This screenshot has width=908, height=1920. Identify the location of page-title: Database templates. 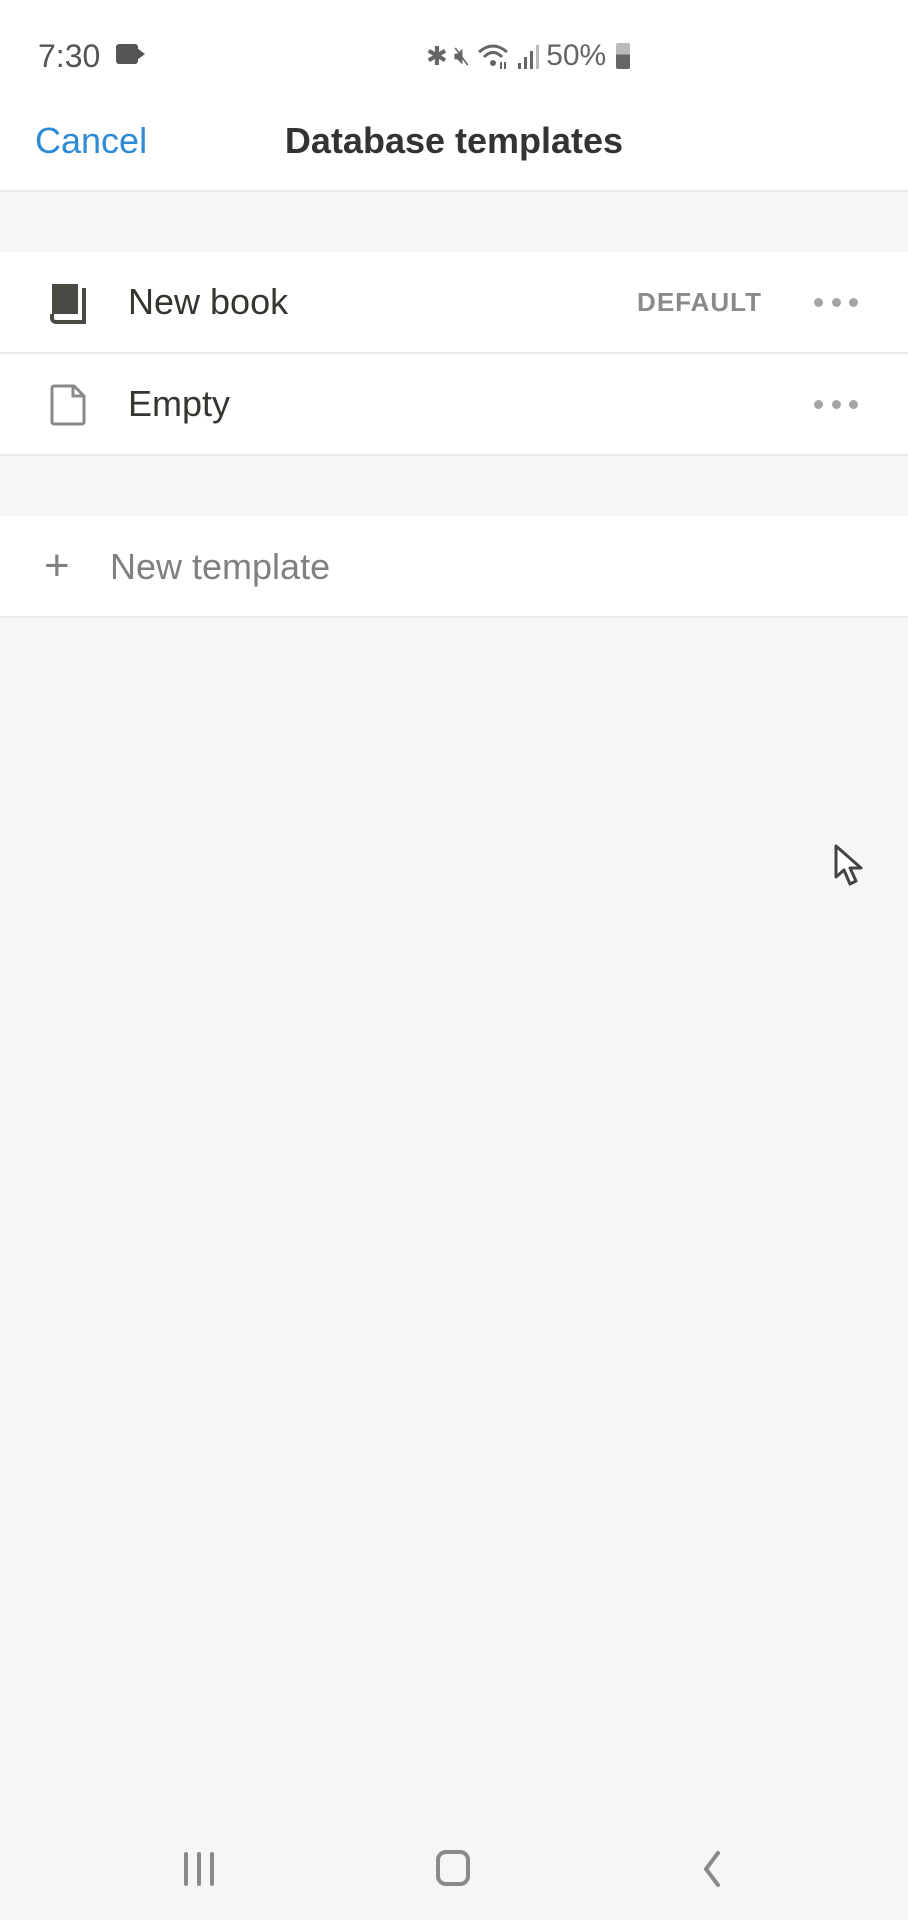
(454, 140).